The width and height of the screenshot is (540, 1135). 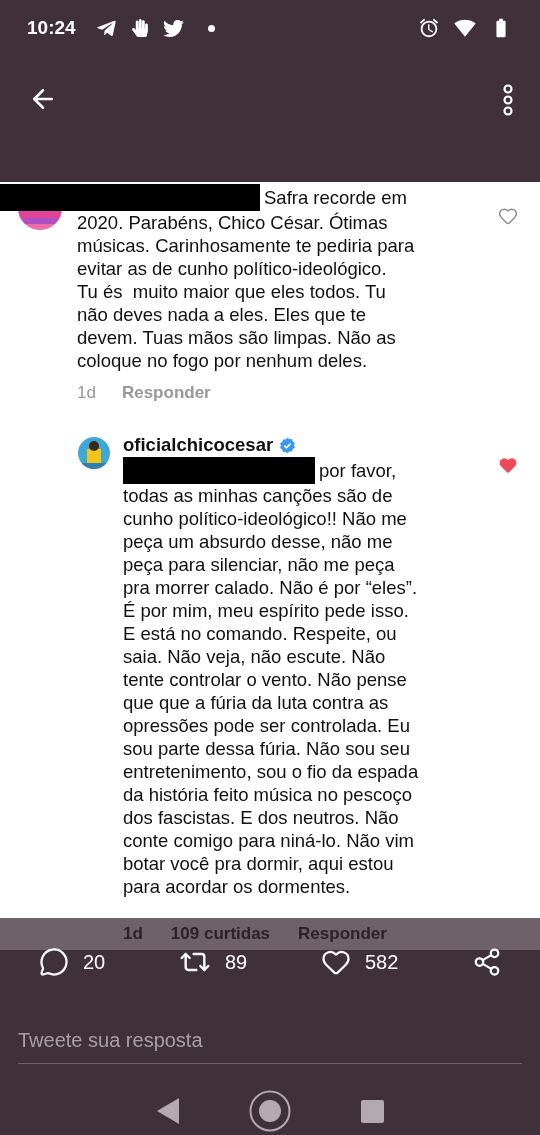 I want to click on comment-text: 2020. Parabéns, Chico César. Ótimas músicas. Carinhosamente te pediria para evitar as de cunho político-ideológico. Tu és muito maior que eles todos. Tu não deves nada a eles. Eles que te devem. Tuas mãos são limpas. Não as coloque no fogo por nenhum deles., so click(x=246, y=291).